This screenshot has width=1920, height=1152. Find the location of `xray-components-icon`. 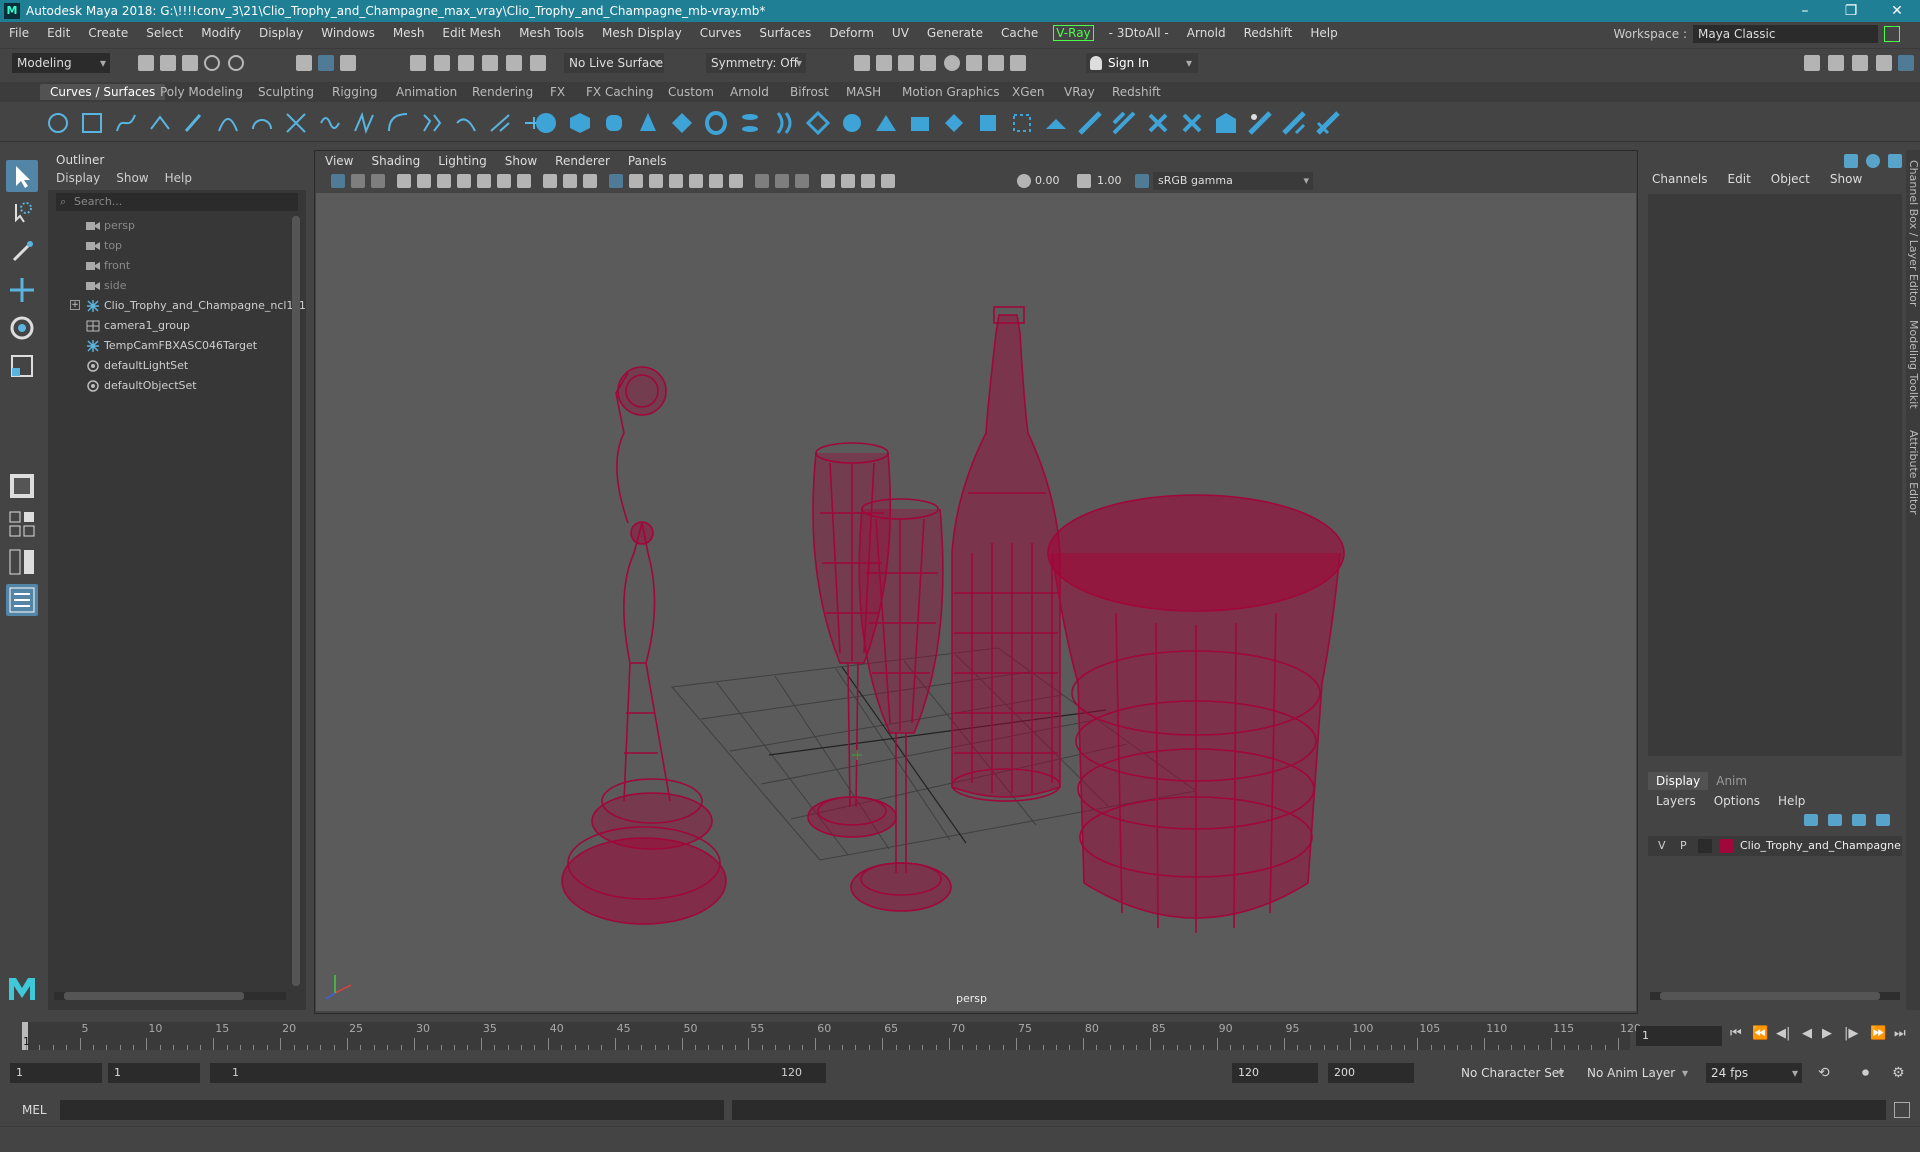

xray-components-icon is located at coordinates (888, 181).